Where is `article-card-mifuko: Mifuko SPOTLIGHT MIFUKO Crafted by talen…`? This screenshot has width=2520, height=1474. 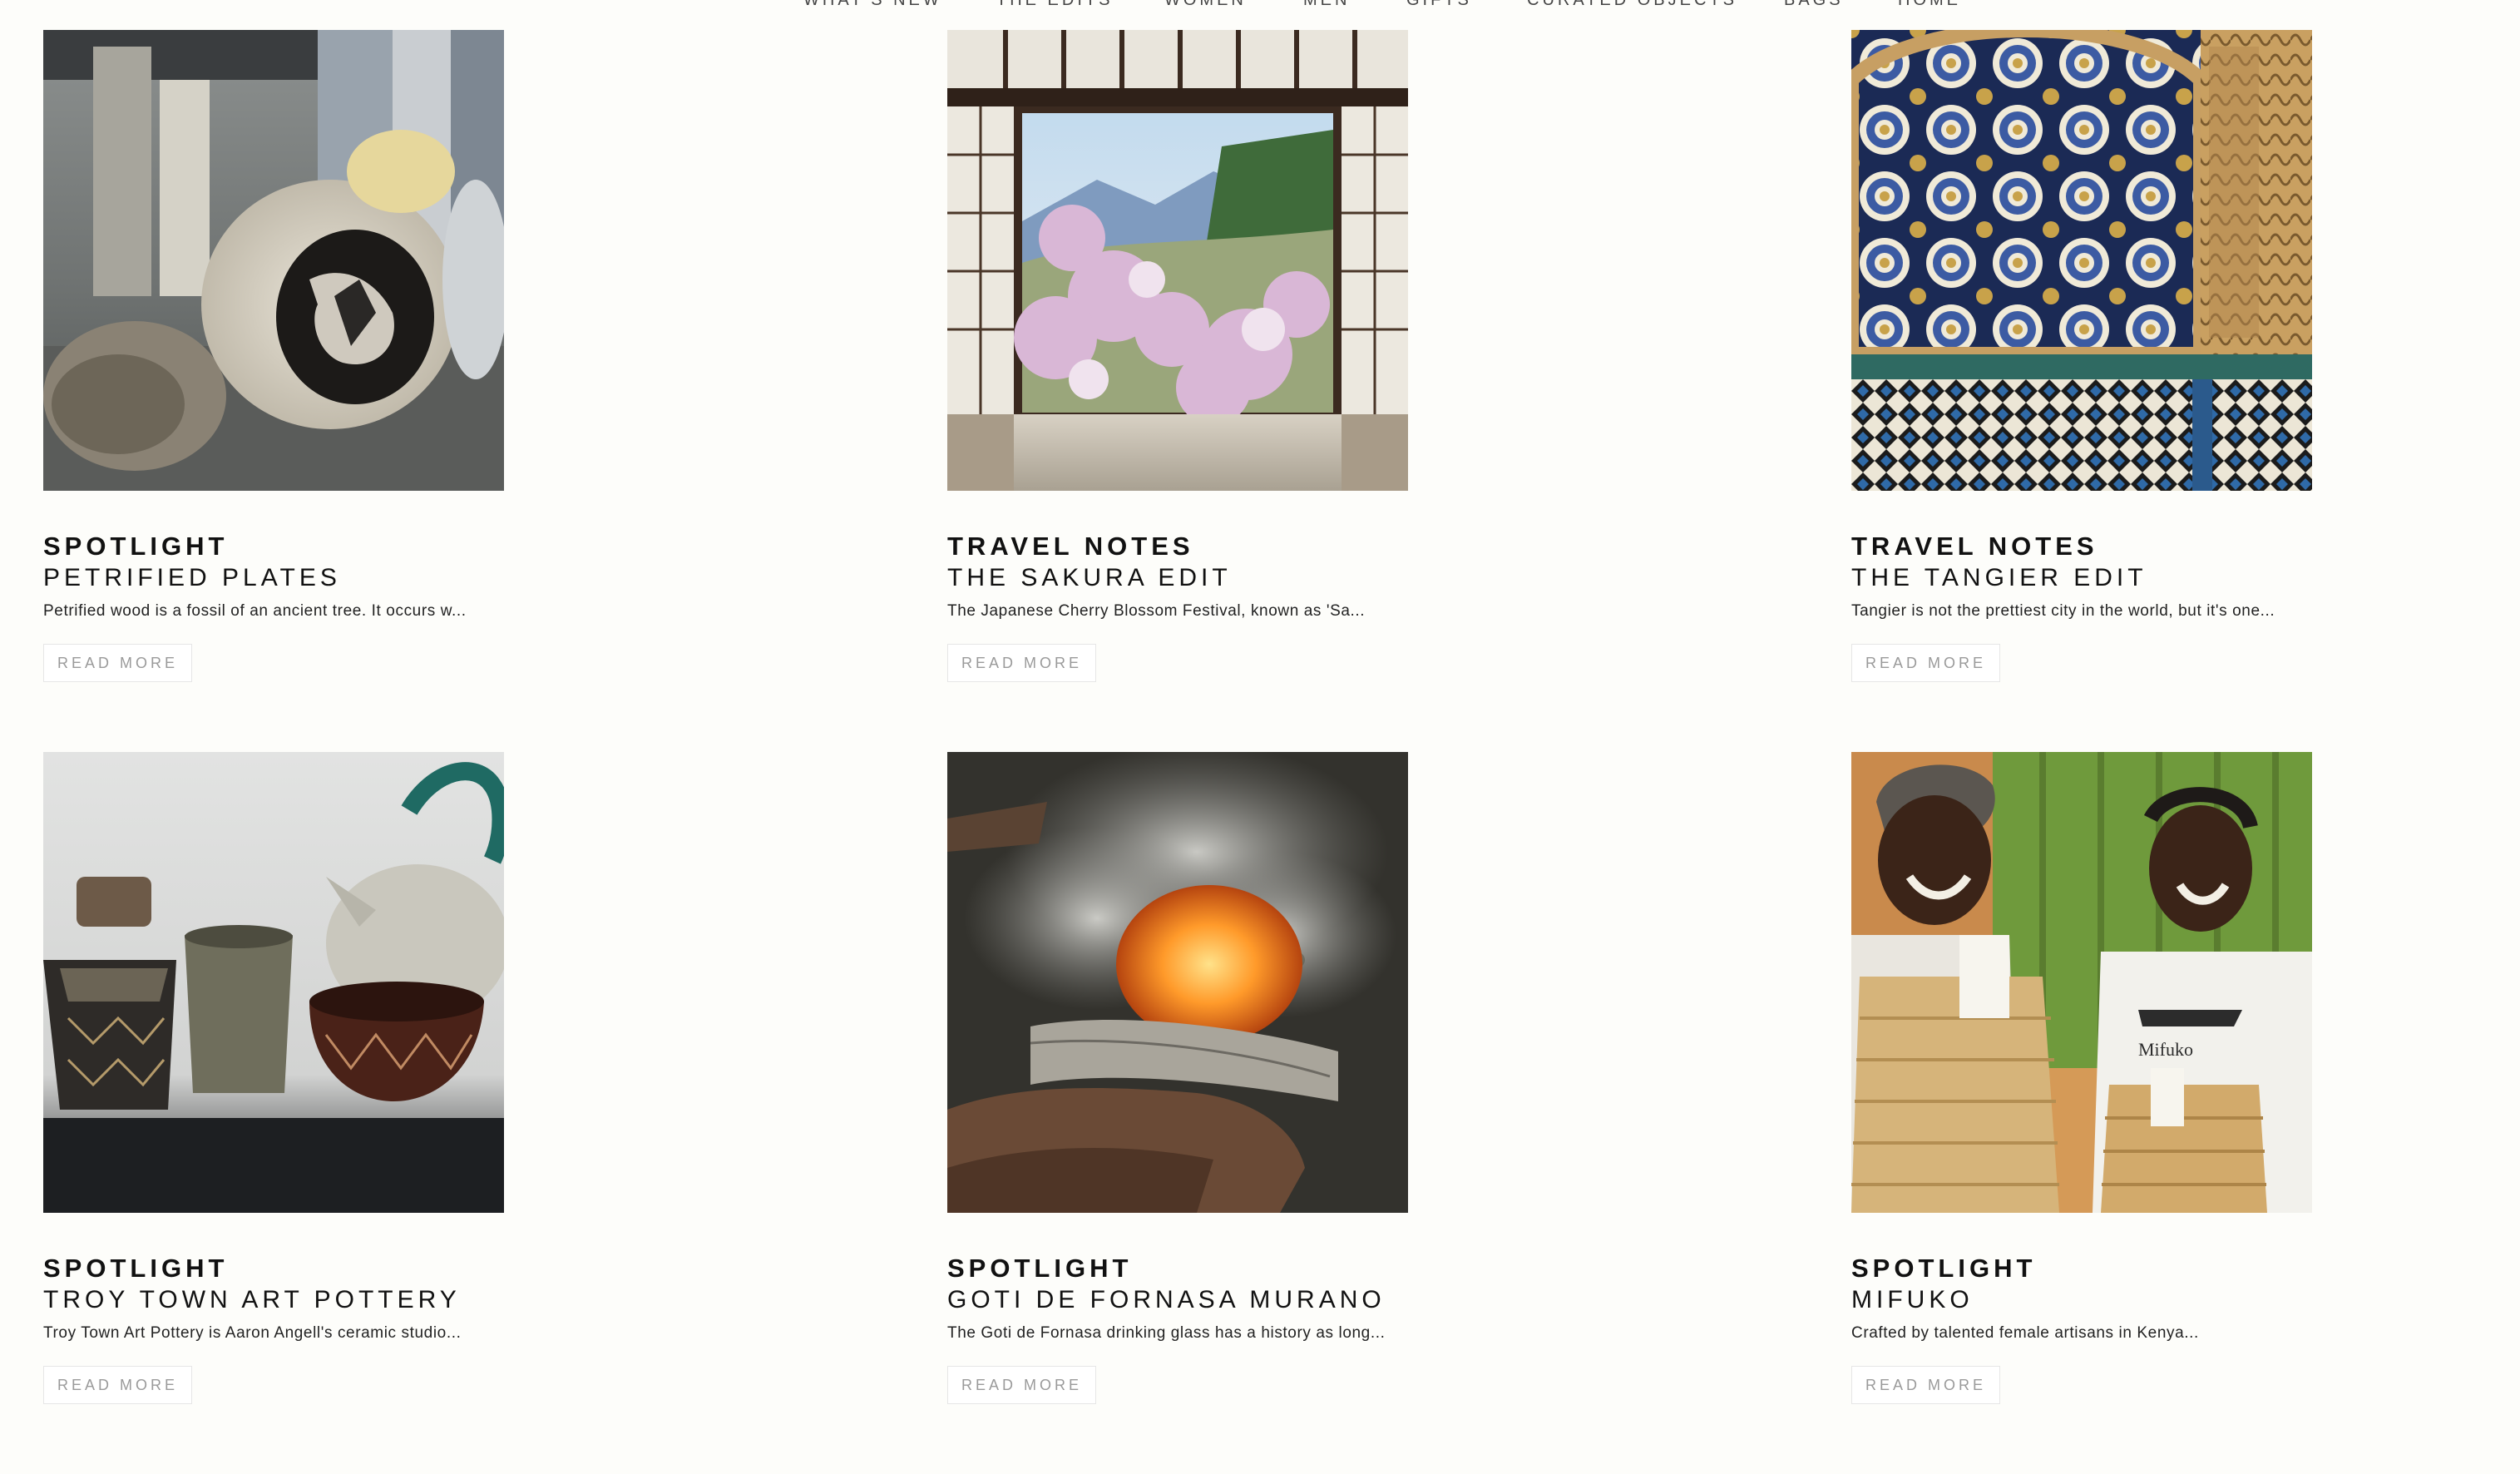
article-card-mifuko: Mifuko SPOTLIGHT MIFUKO Crafted by talen… is located at coordinates (2185, 1113).